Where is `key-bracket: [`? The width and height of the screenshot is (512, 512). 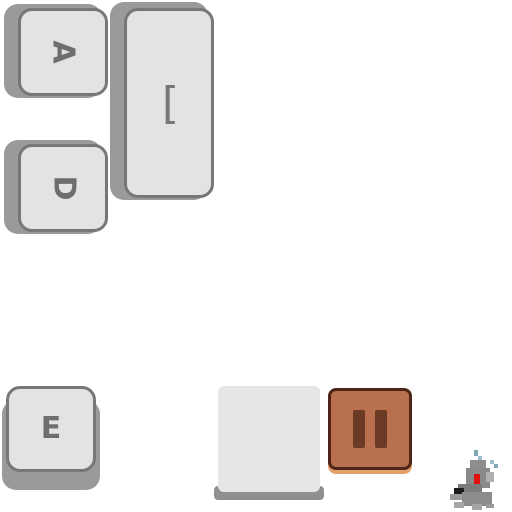 key-bracket: [ is located at coordinates (162, 101).